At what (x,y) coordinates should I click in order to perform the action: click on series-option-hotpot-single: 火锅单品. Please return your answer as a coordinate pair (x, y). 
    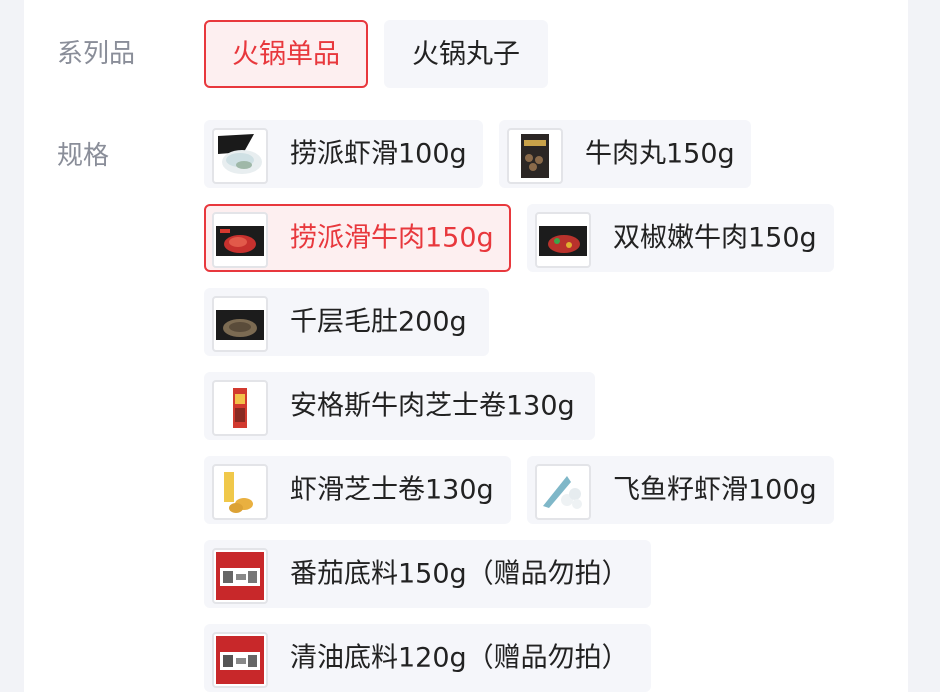
    Looking at the image, I should click on (286, 54).